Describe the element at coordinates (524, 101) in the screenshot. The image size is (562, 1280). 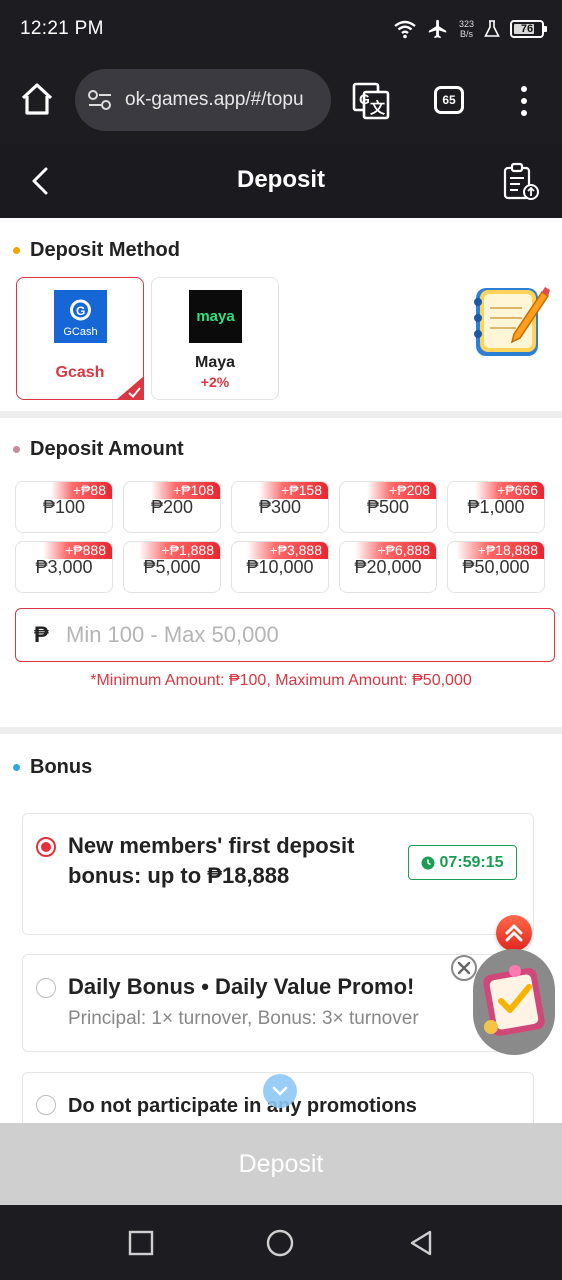
I see `browser-menu-icon` at that location.